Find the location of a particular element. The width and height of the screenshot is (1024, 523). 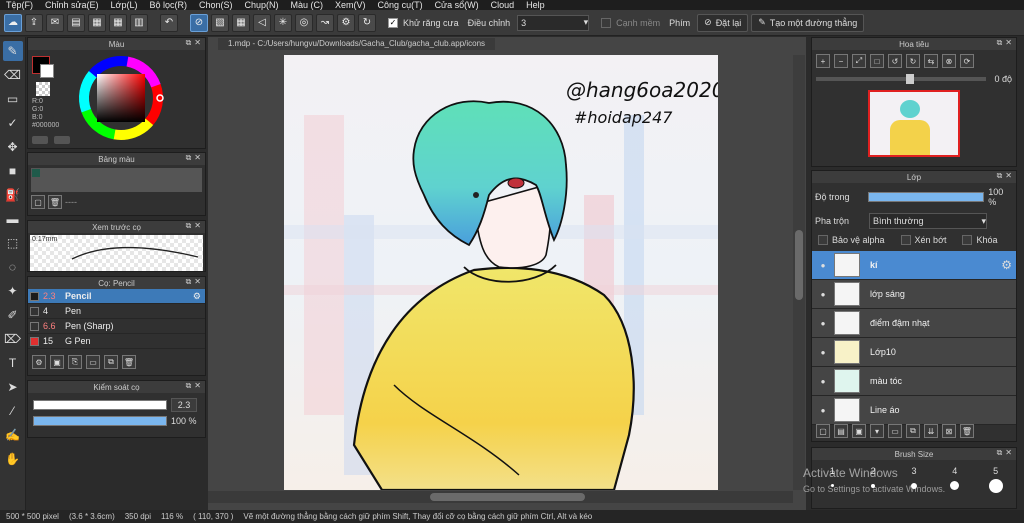

palette-swatch is located at coordinates (36, 173).